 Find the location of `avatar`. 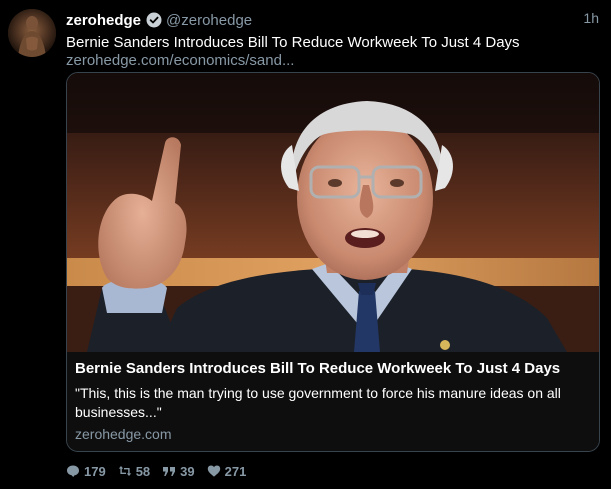

avatar is located at coordinates (32, 33).